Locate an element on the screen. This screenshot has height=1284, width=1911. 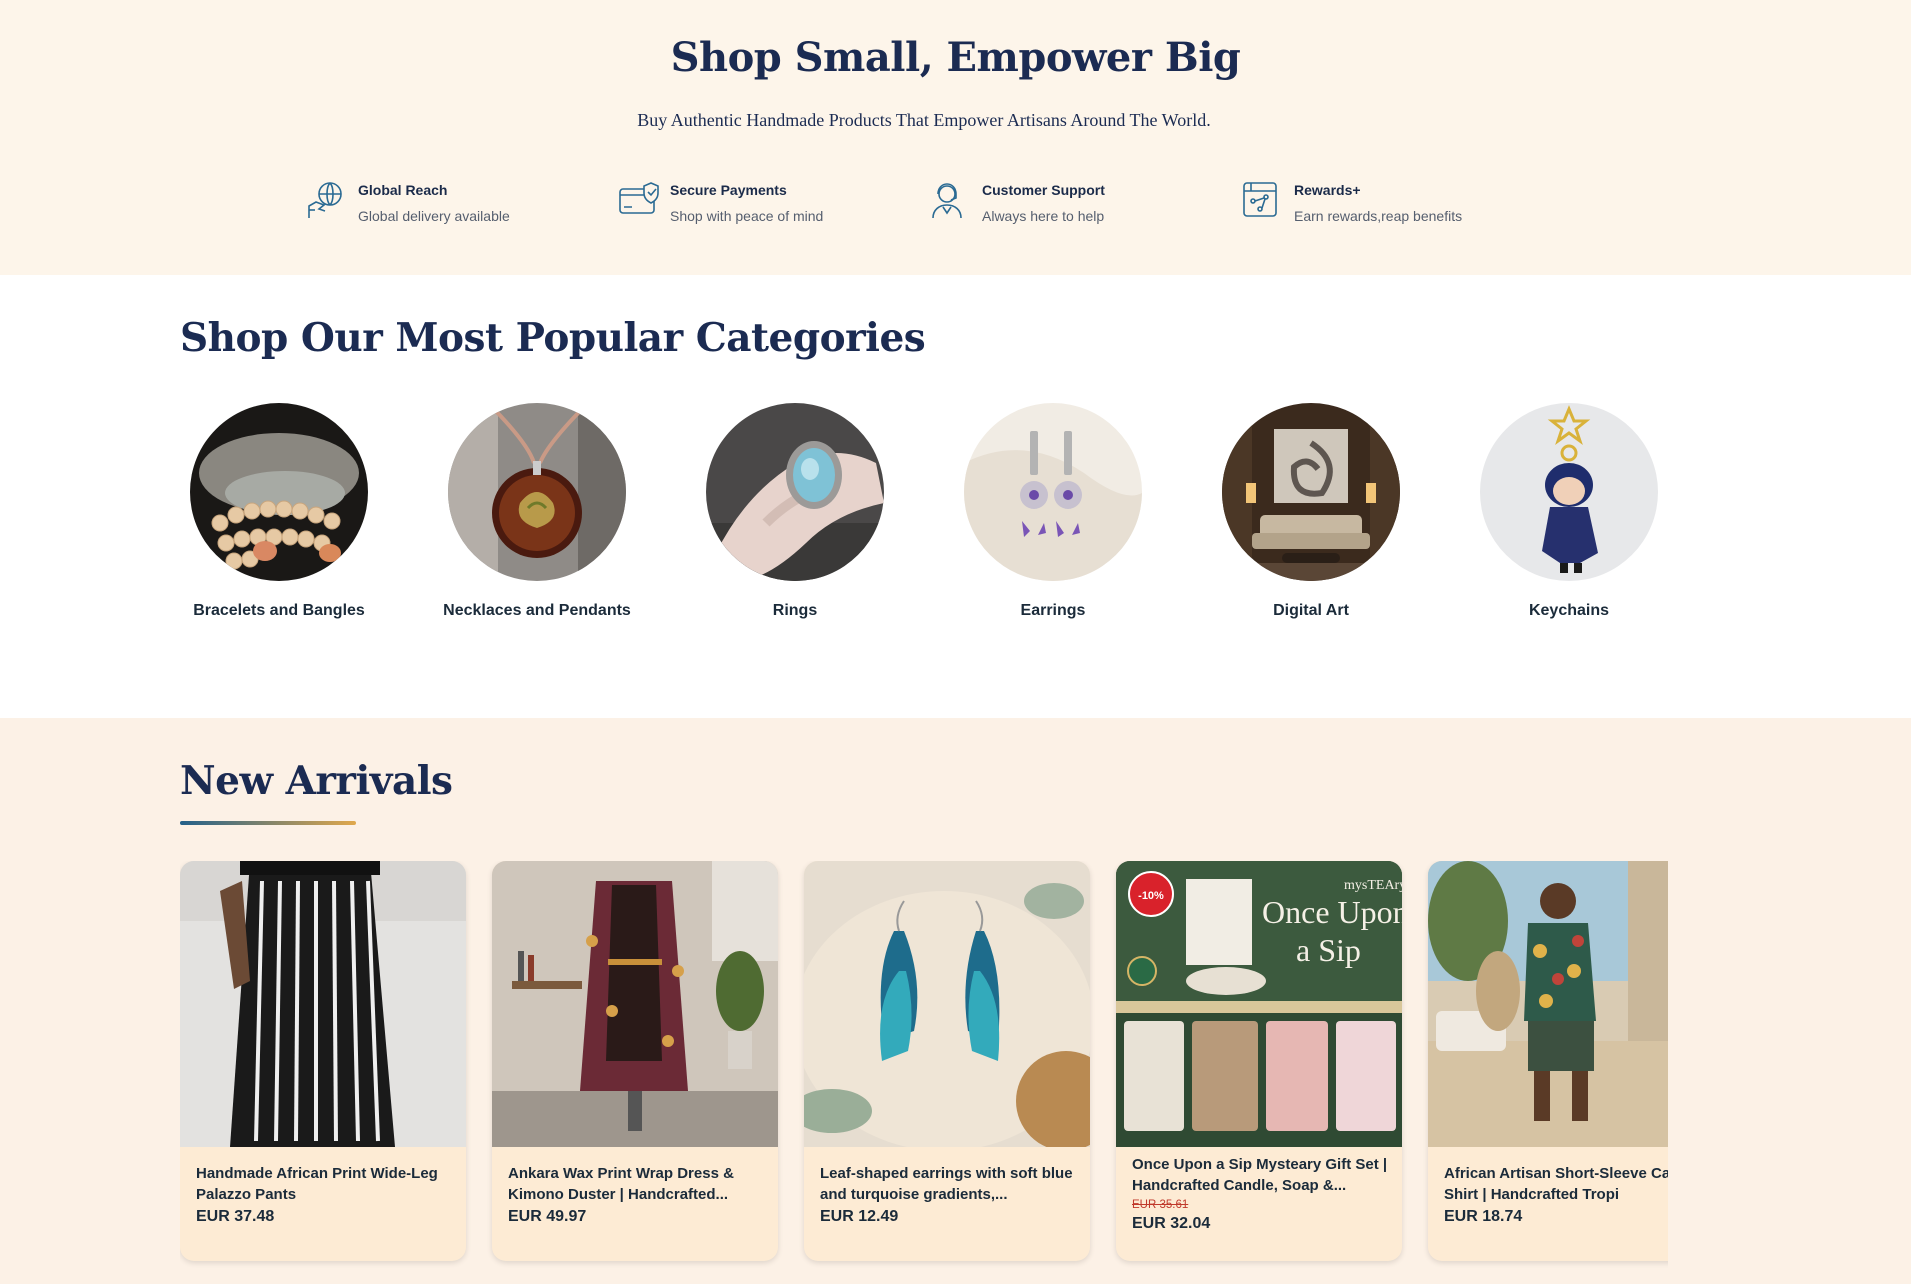
category-earrings: Earrings is located at coordinates (1053, 513).